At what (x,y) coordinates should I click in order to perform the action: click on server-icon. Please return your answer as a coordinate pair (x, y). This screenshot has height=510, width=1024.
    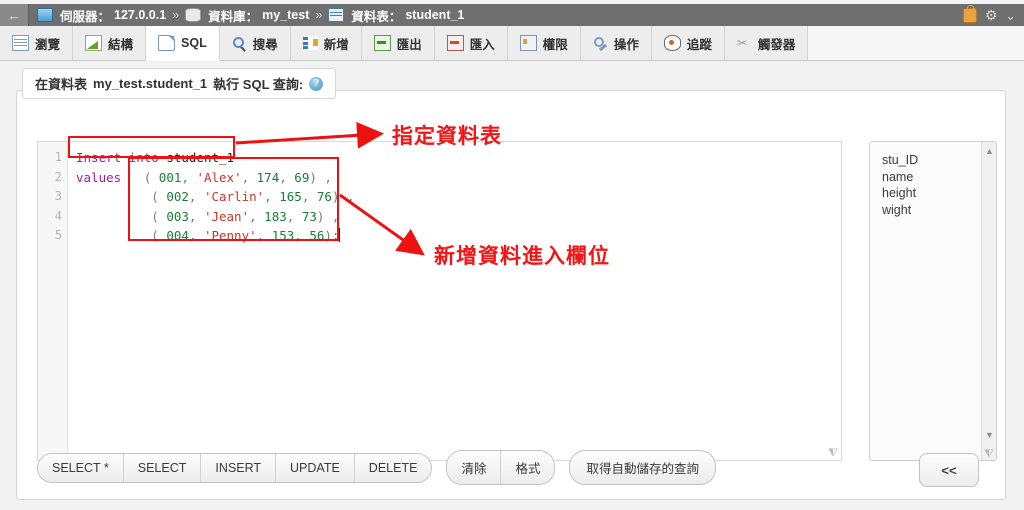
    Looking at the image, I should click on (45, 15).